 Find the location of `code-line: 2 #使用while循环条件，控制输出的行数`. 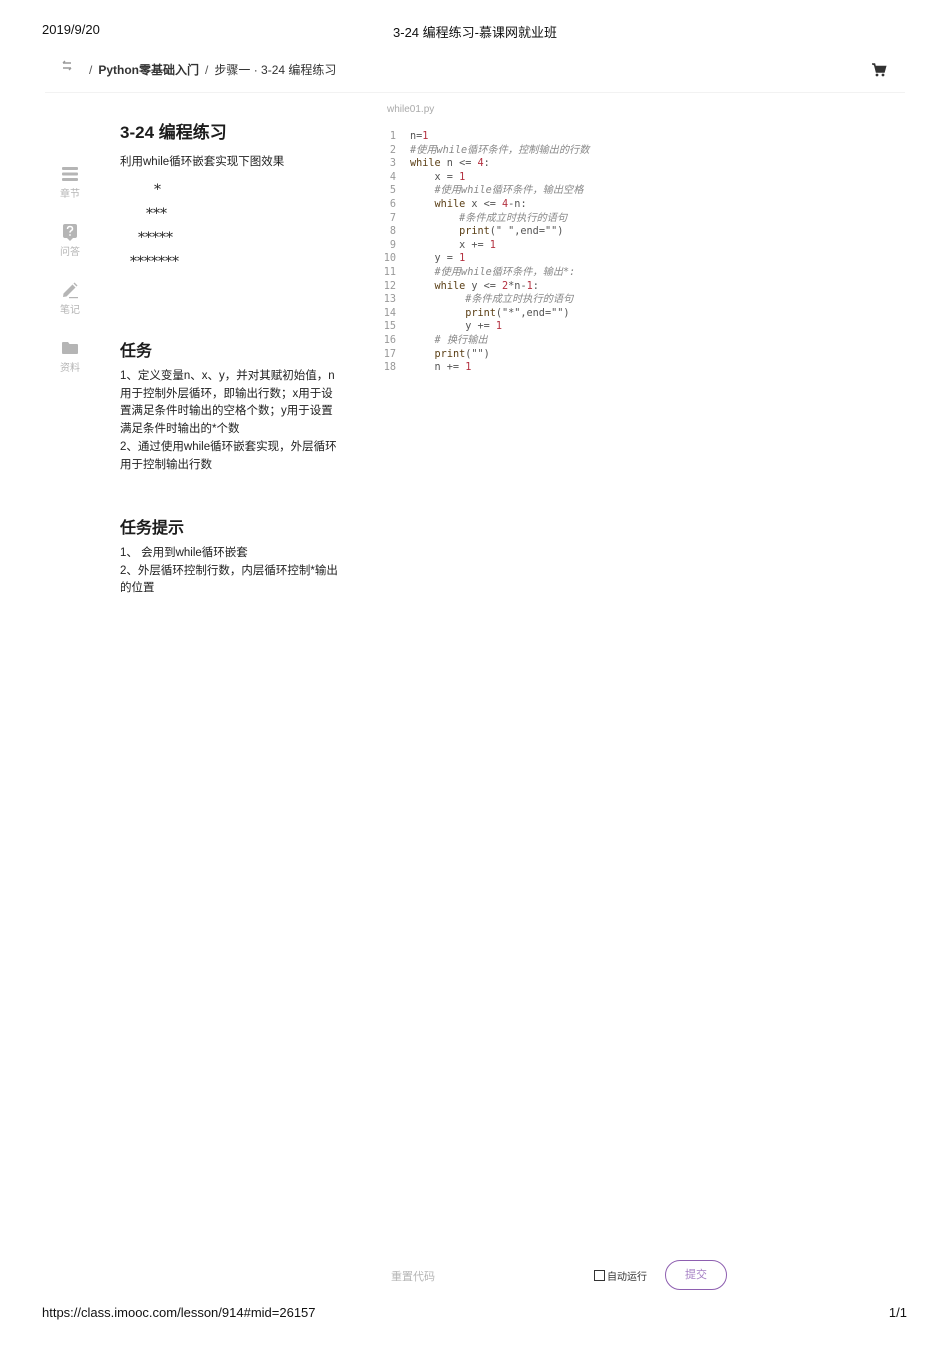

code-line: 2 #使用while循环条件，控制输出的行数 is located at coordinates (485, 151).